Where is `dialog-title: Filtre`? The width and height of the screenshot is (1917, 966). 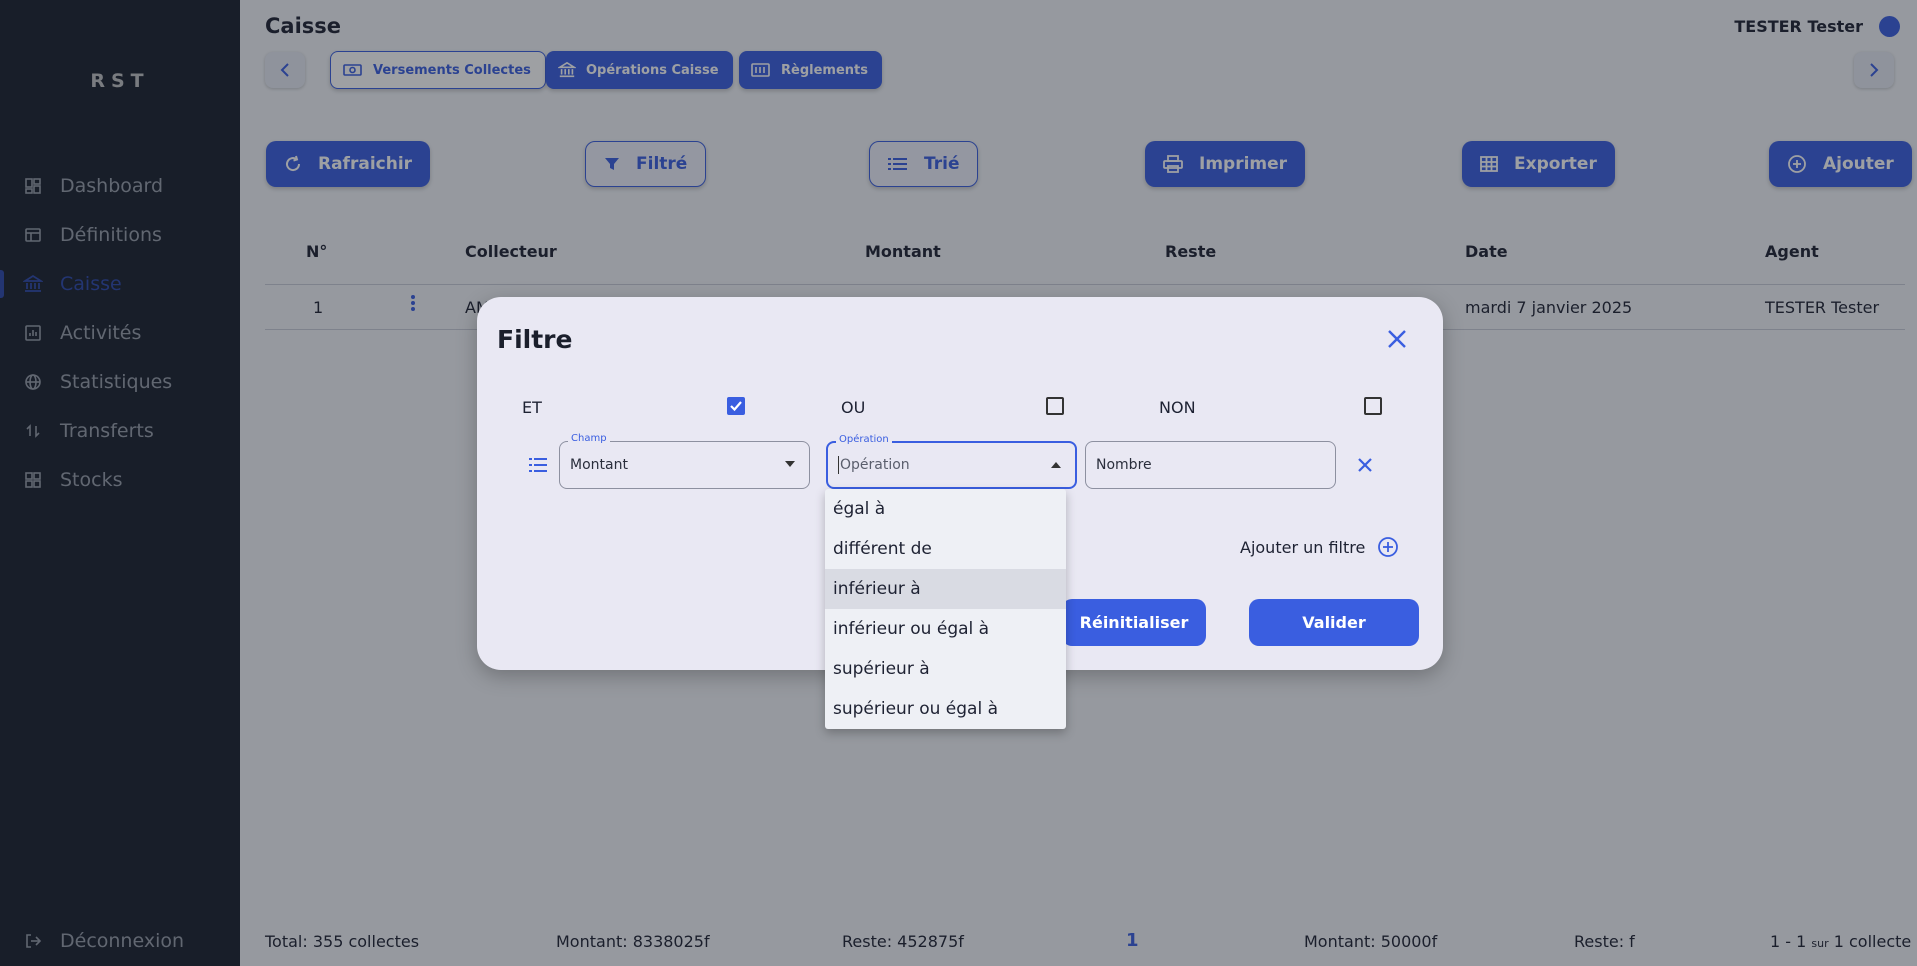
dialog-title: Filtre is located at coordinates (535, 339).